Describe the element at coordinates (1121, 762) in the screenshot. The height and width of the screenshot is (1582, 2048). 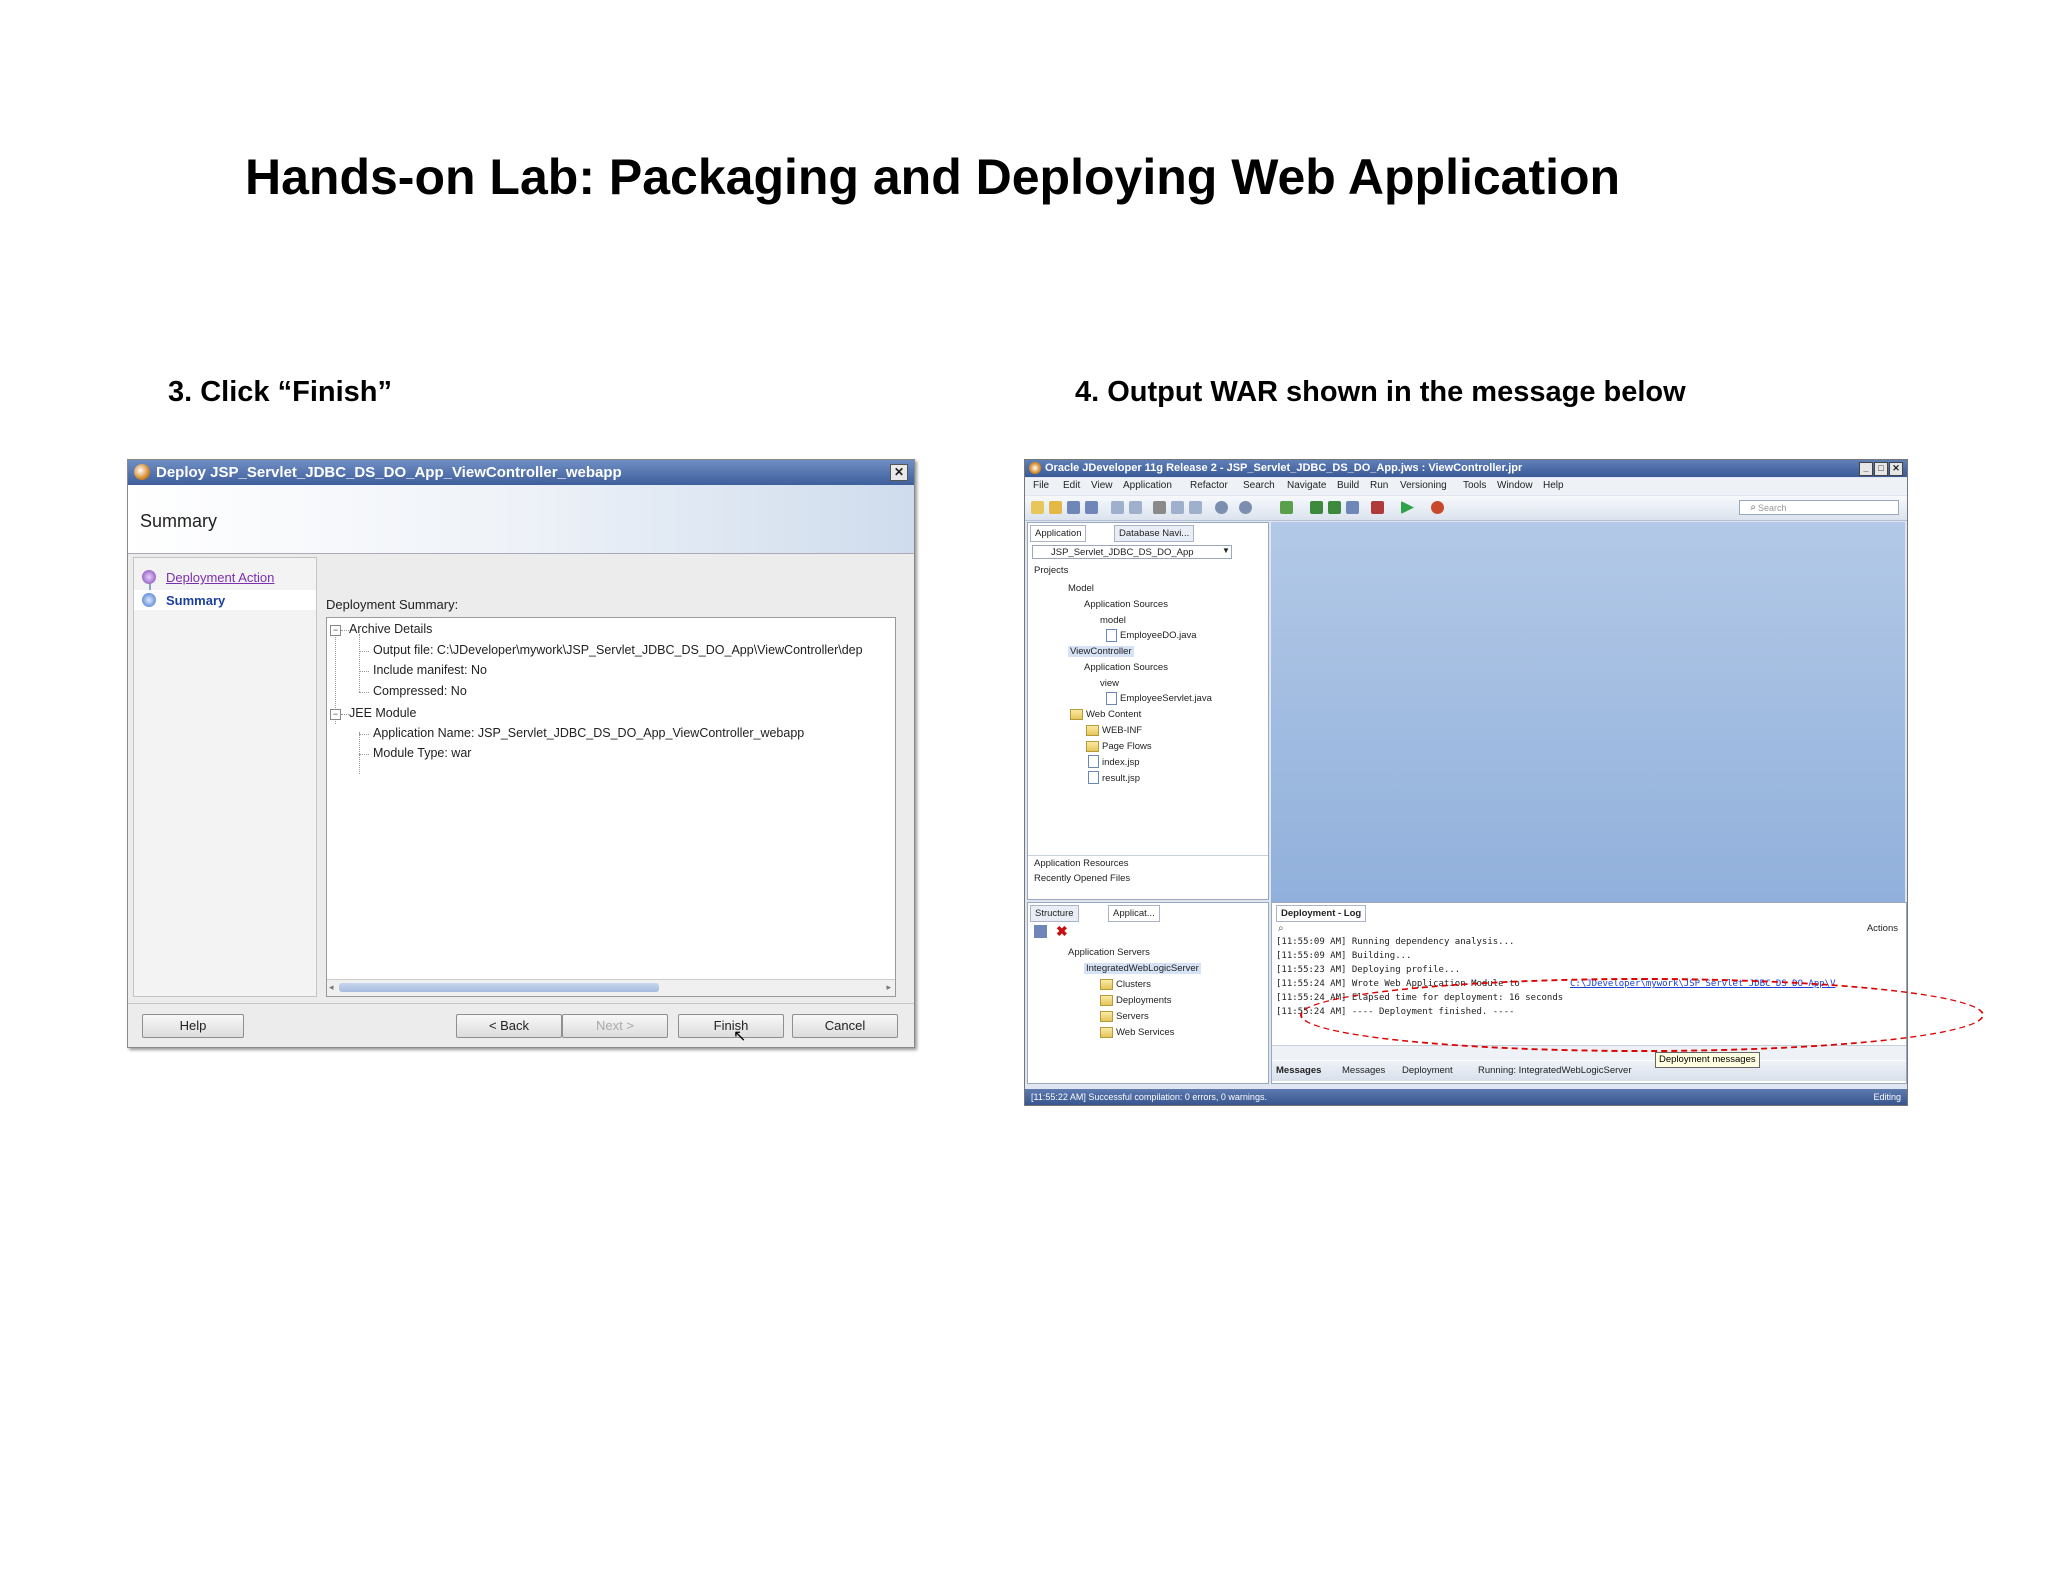
I see `tree-index-jsp: index.jsp` at that location.